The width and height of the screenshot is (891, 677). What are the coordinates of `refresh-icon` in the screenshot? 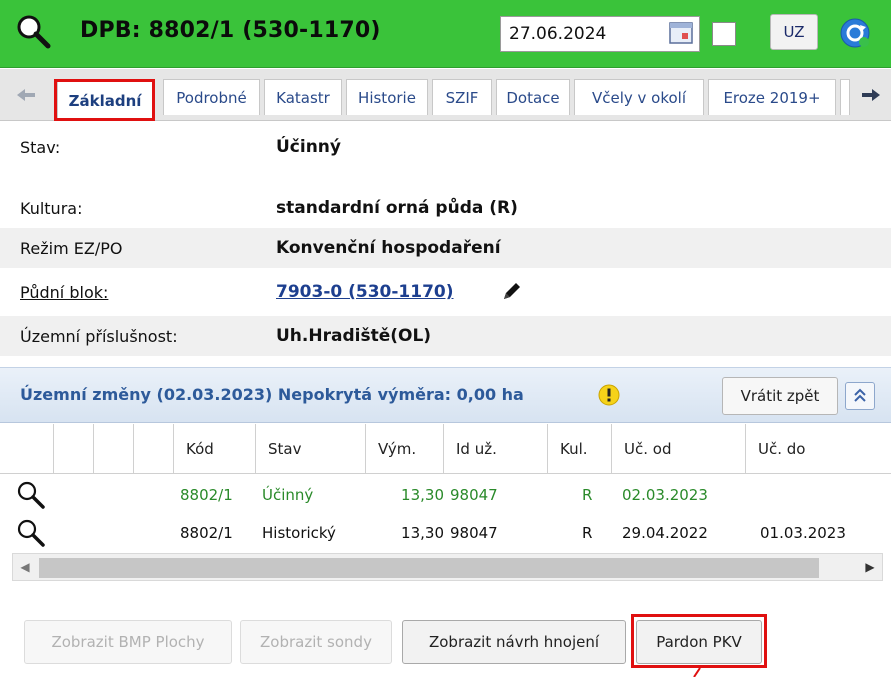 It's located at (855, 33).